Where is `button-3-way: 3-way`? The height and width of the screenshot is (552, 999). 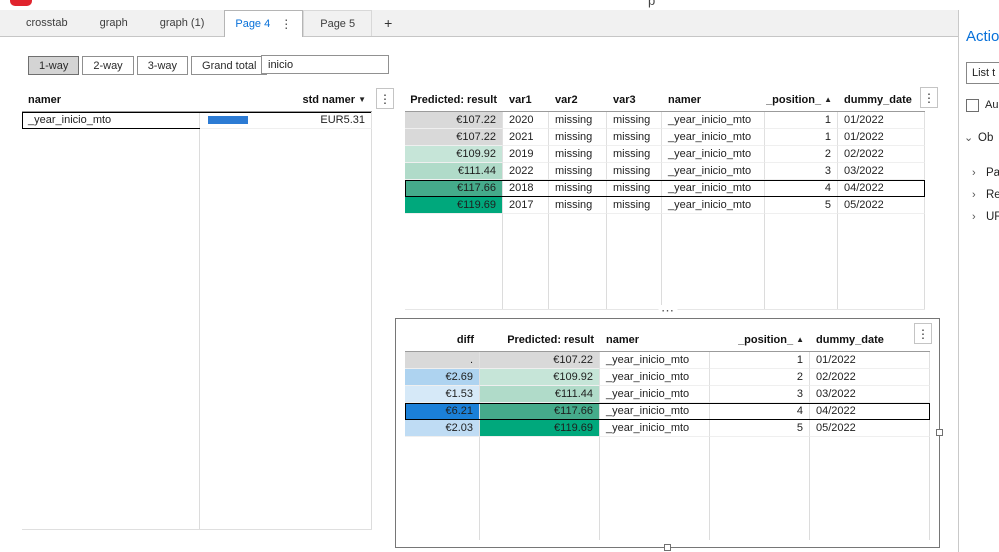
button-3-way: 3-way is located at coordinates (162, 65).